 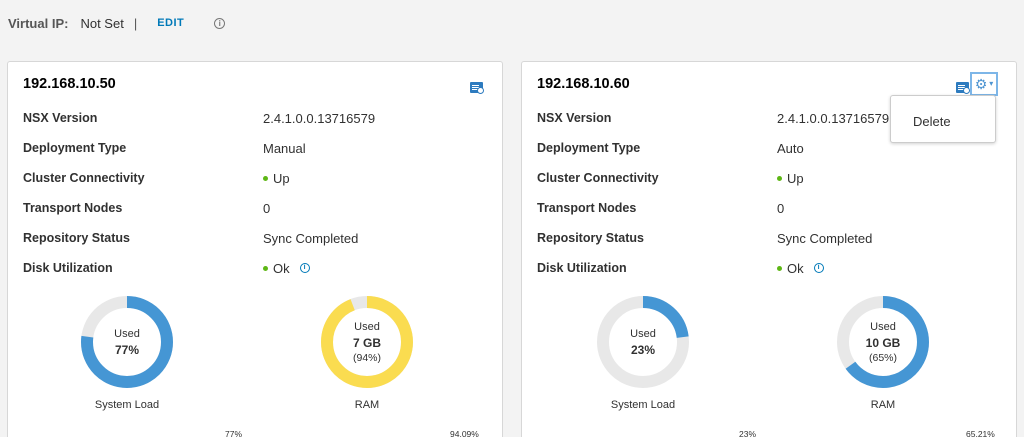 I want to click on ram-donut: Used 7 GB (94%), so click(x=367, y=342).